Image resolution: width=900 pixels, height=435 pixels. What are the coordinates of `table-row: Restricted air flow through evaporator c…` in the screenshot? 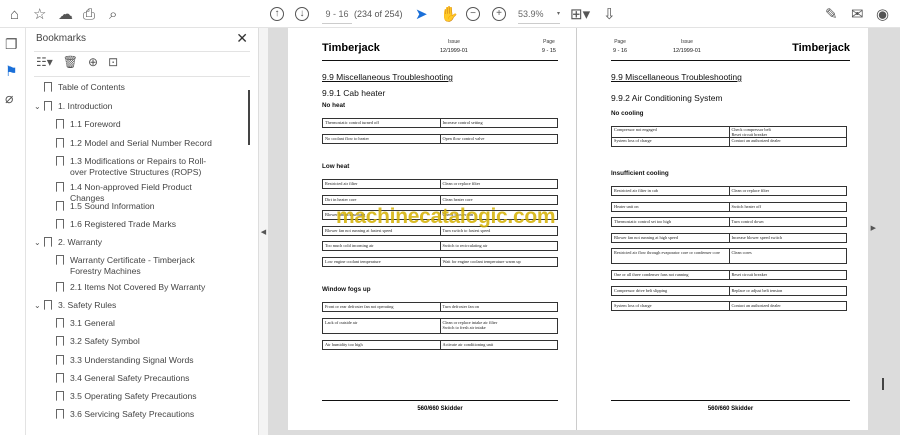 It's located at (729, 256).